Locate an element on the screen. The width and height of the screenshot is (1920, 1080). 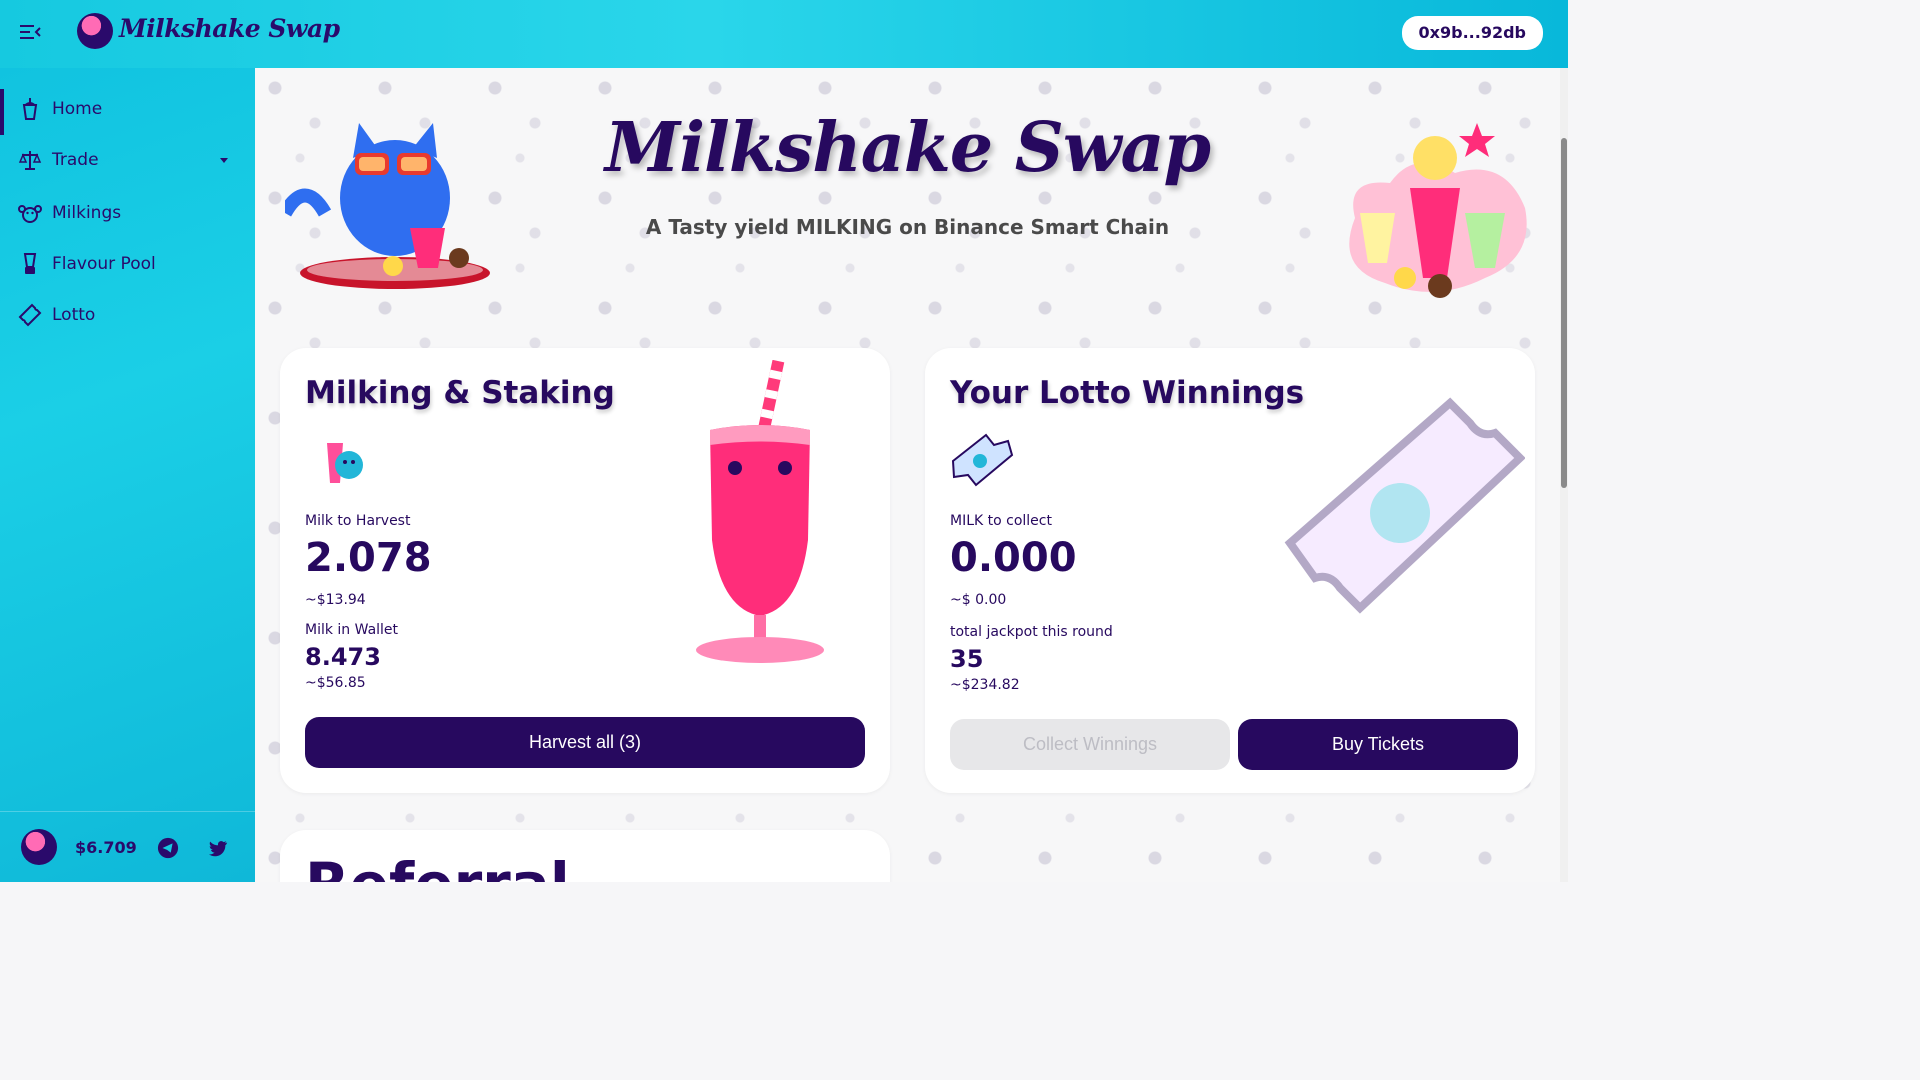
sidebar-item-flavour-pool: Flavour Pool is located at coordinates (127, 264).